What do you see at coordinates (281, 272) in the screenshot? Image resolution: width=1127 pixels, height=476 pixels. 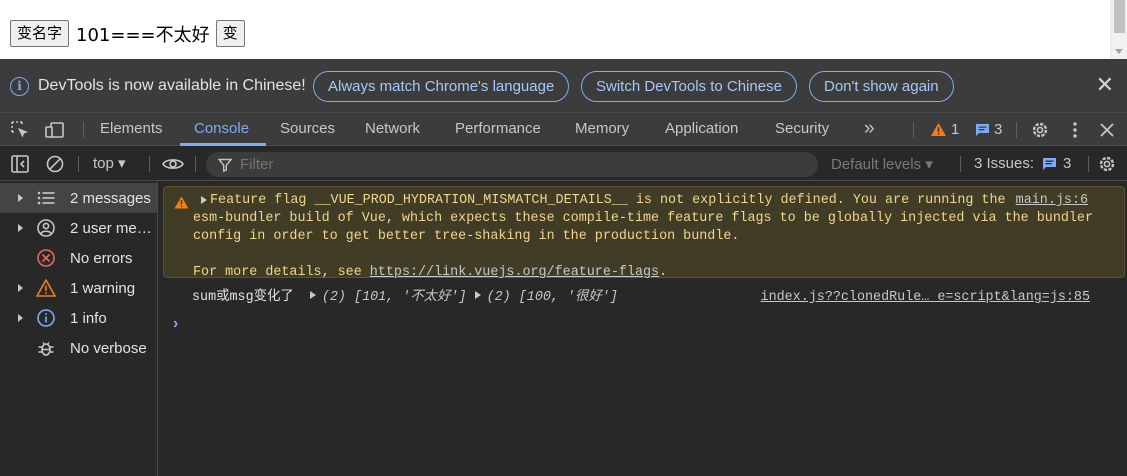 I see `warning-line: For more details, see` at bounding box center [281, 272].